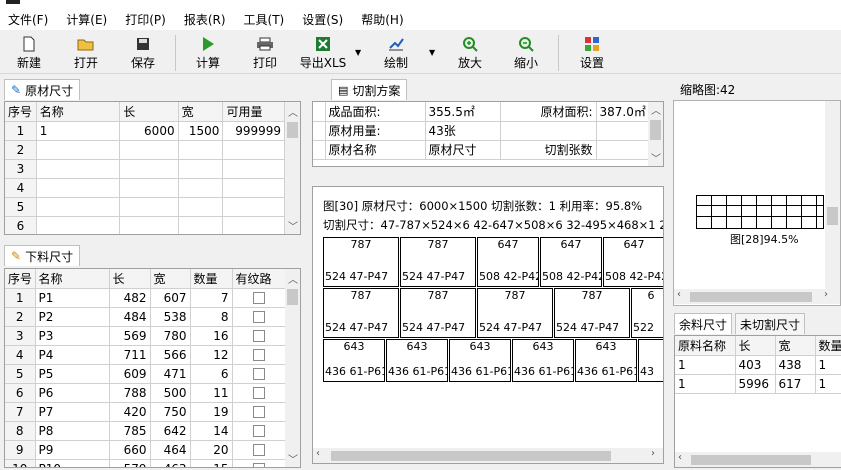 This screenshot has width=841, height=470. Describe the element at coordinates (211, 393) in the screenshot. I see `grid-cell: 11` at that location.